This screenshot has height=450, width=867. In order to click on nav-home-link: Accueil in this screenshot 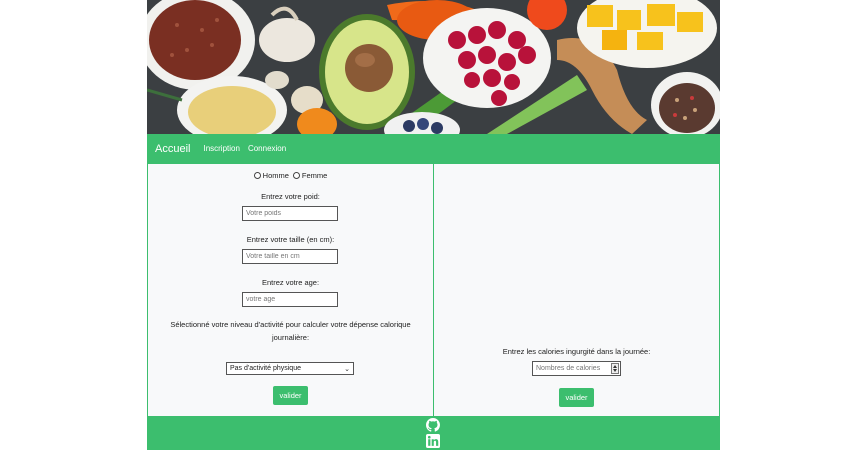, I will do `click(172, 149)`.